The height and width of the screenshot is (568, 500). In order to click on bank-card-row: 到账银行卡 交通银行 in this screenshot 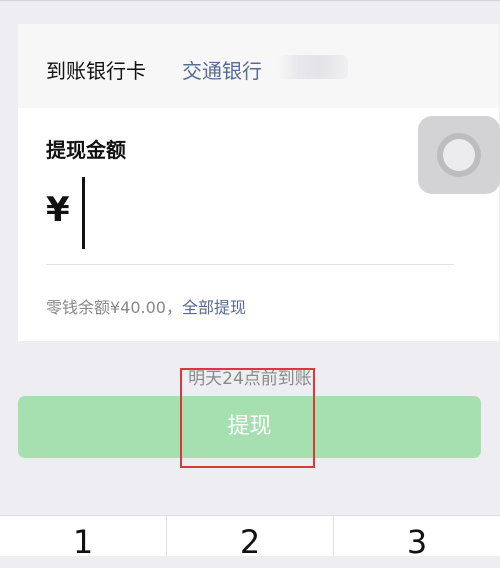, I will do `click(258, 66)`.